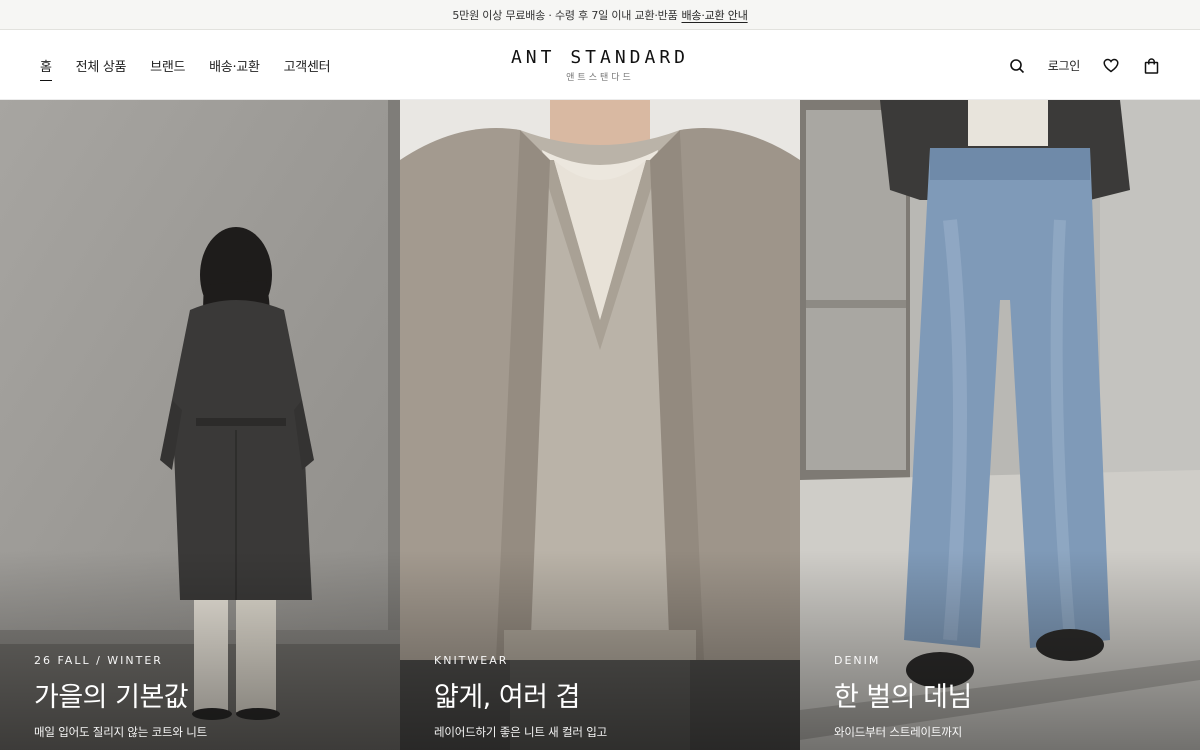  Describe the element at coordinates (1111, 66) in the screenshot. I see `heart-icon` at that location.